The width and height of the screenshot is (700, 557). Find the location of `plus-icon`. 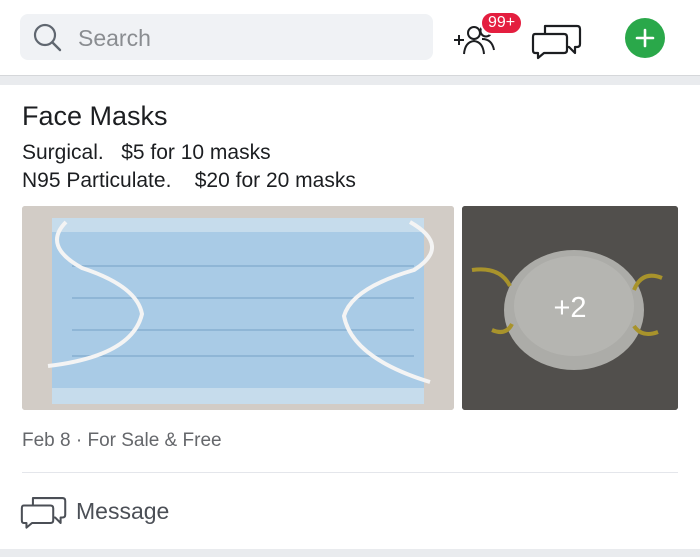

plus-icon is located at coordinates (645, 38).